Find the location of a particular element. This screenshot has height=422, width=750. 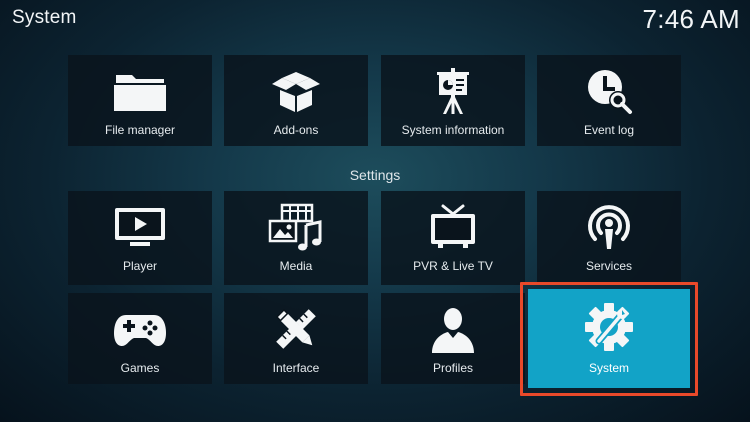

presentation-board-icon is located at coordinates (453, 91).